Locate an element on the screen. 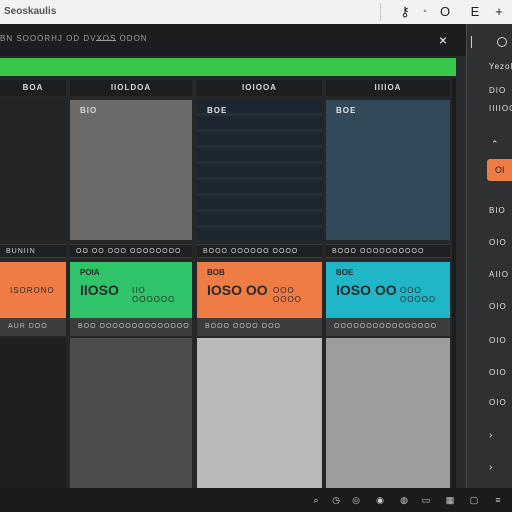 The width and height of the screenshot is (512, 512). card-footer-2: BOO OOOOOOOOOOOOOO is located at coordinates (131, 327).